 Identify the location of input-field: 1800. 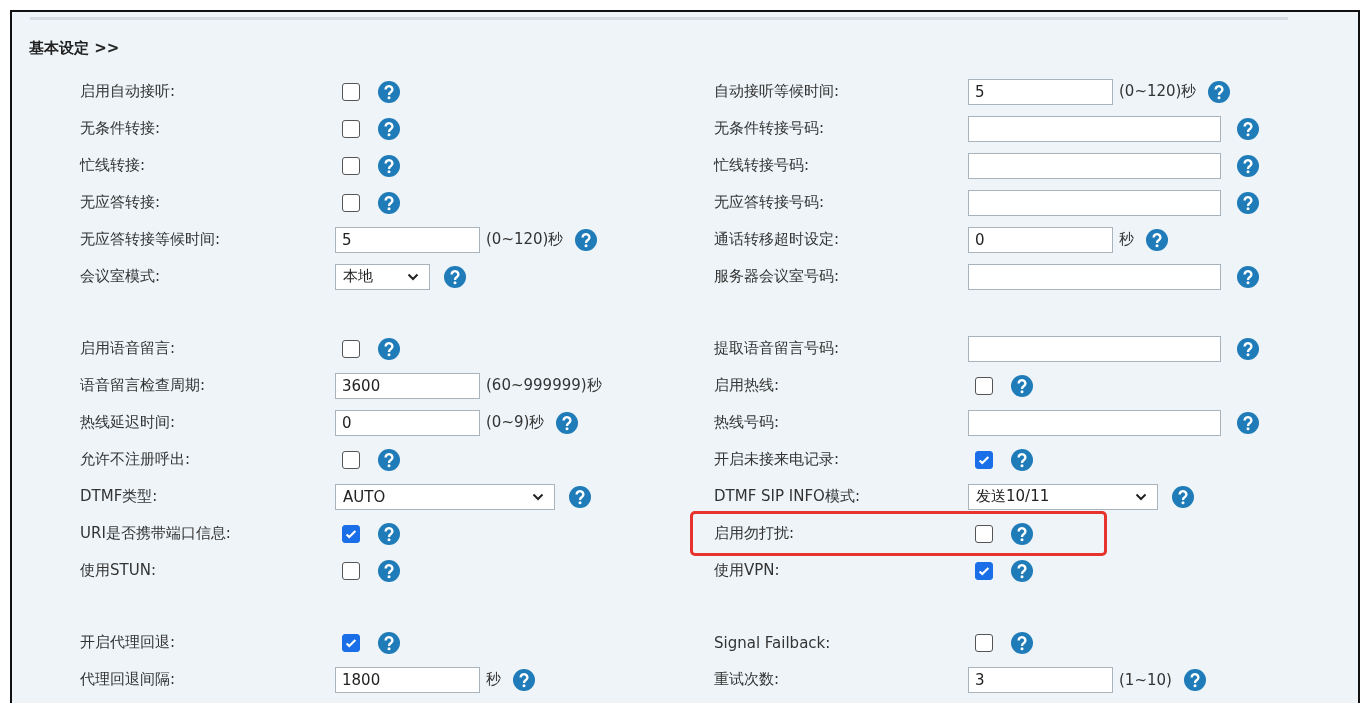
(407, 679).